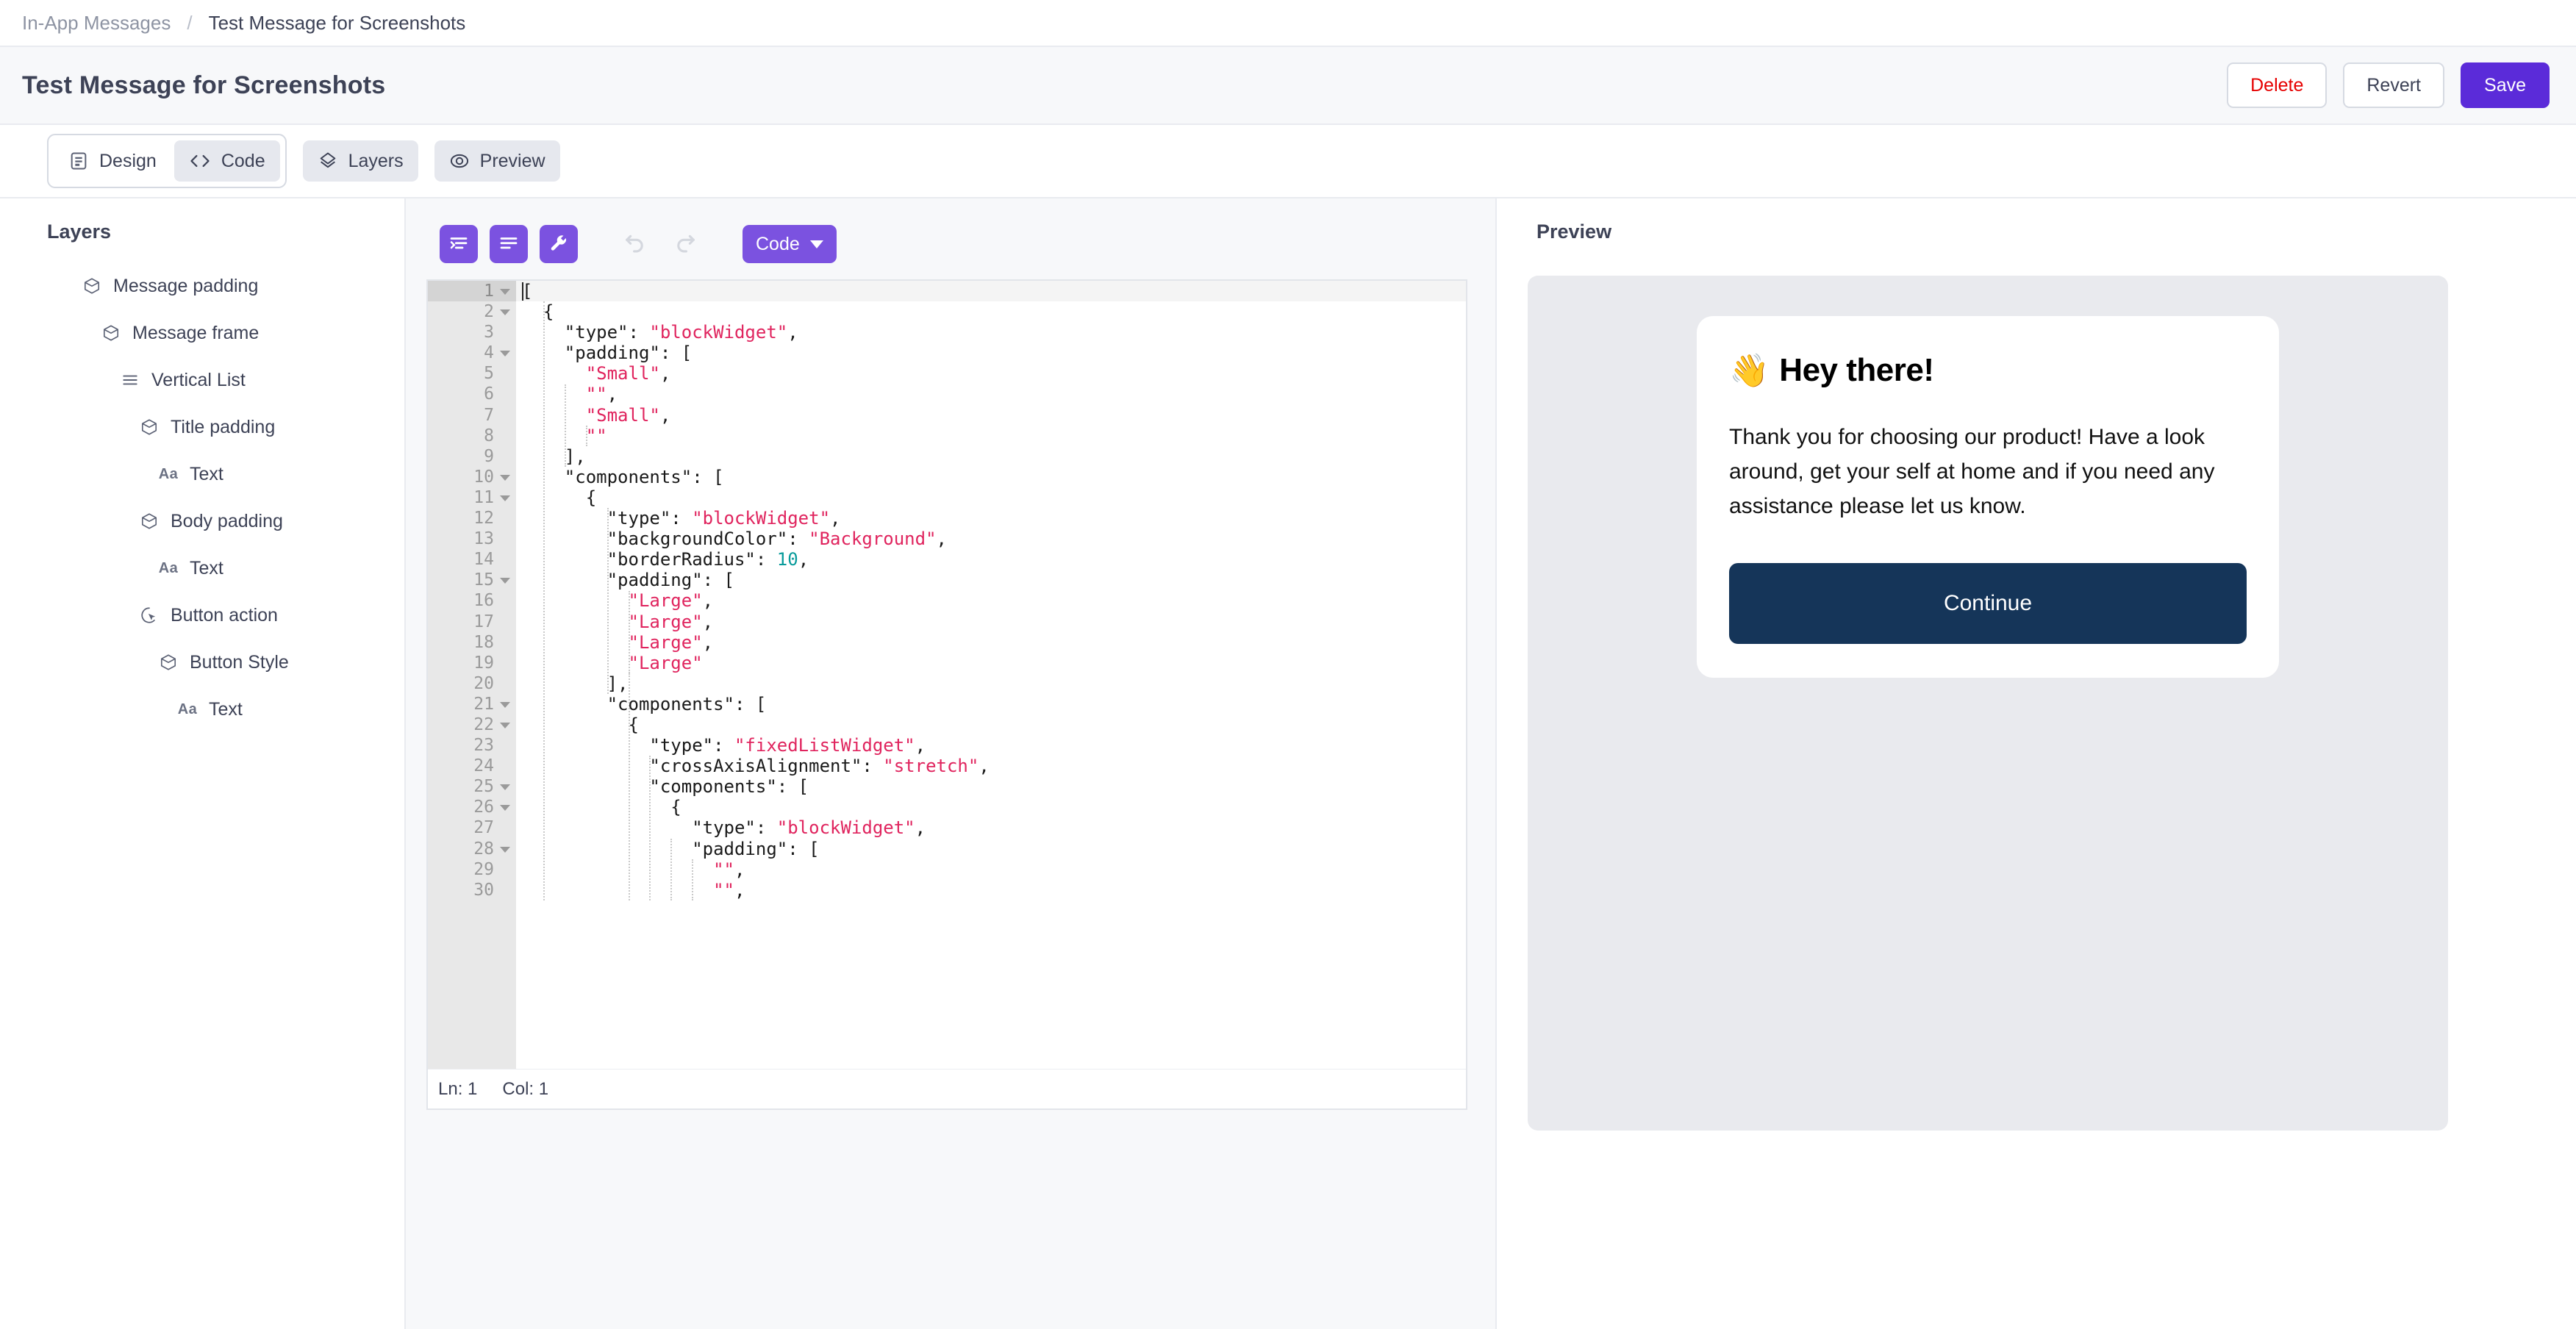 Image resolution: width=2576 pixels, height=1329 pixels. What do you see at coordinates (472, 353) in the screenshot?
I see `line-number: 4` at bounding box center [472, 353].